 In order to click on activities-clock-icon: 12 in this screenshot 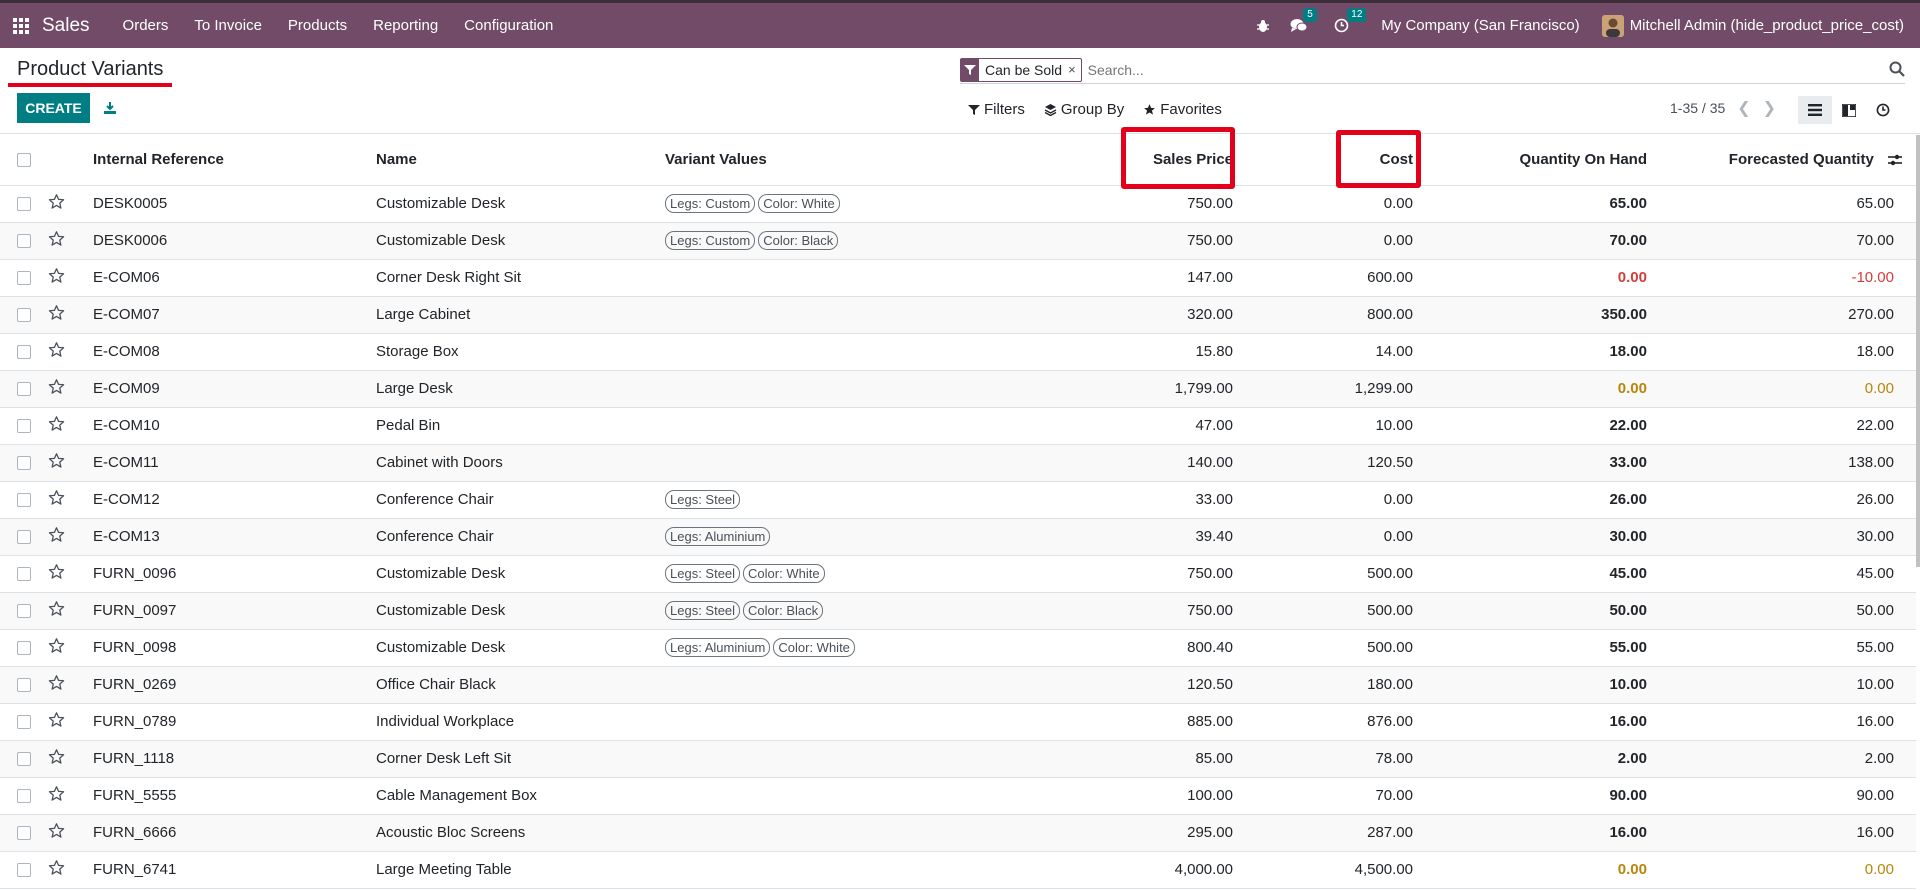, I will do `click(1350, 20)`.